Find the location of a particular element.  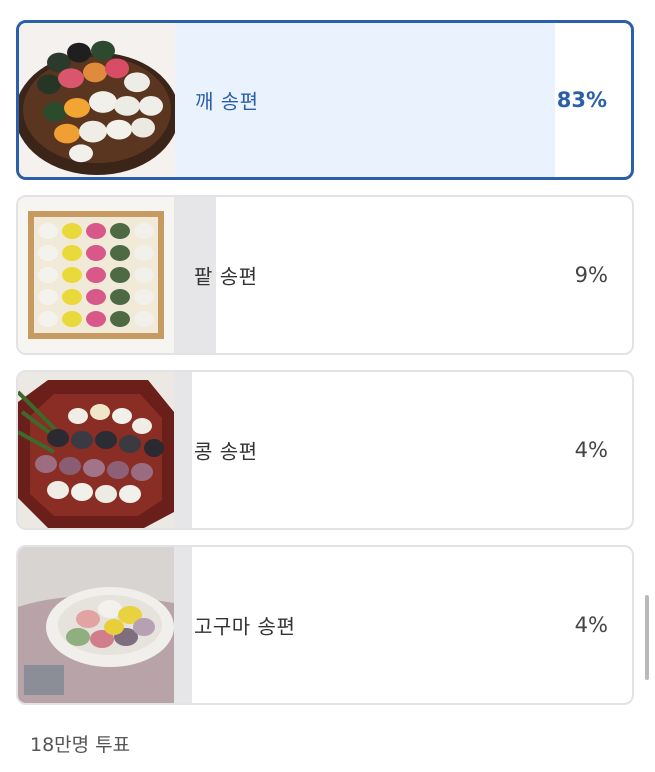

option-label: 고구마 송편 is located at coordinates (245, 626).